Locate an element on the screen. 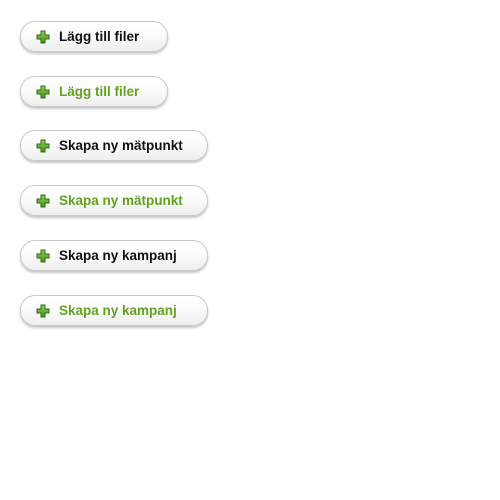  create-campaign-button: Skapa ny kampanj is located at coordinates (114, 255).